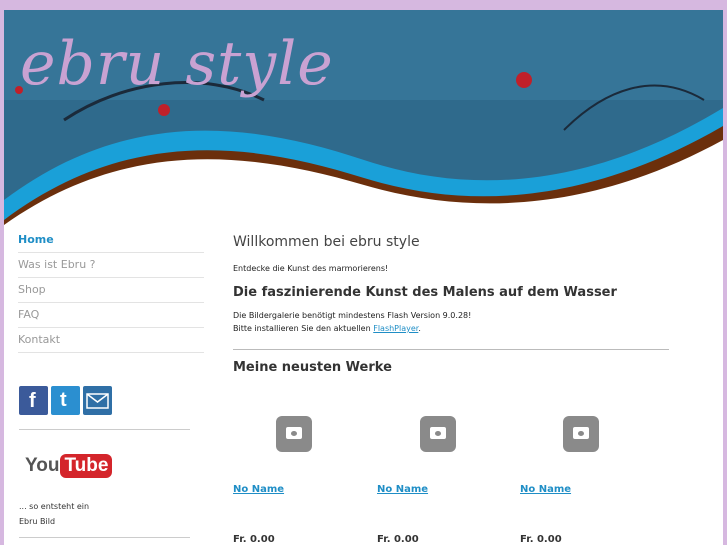 This screenshot has height=545, width=727. What do you see at coordinates (451, 349) in the screenshot?
I see `content-divider` at bounding box center [451, 349].